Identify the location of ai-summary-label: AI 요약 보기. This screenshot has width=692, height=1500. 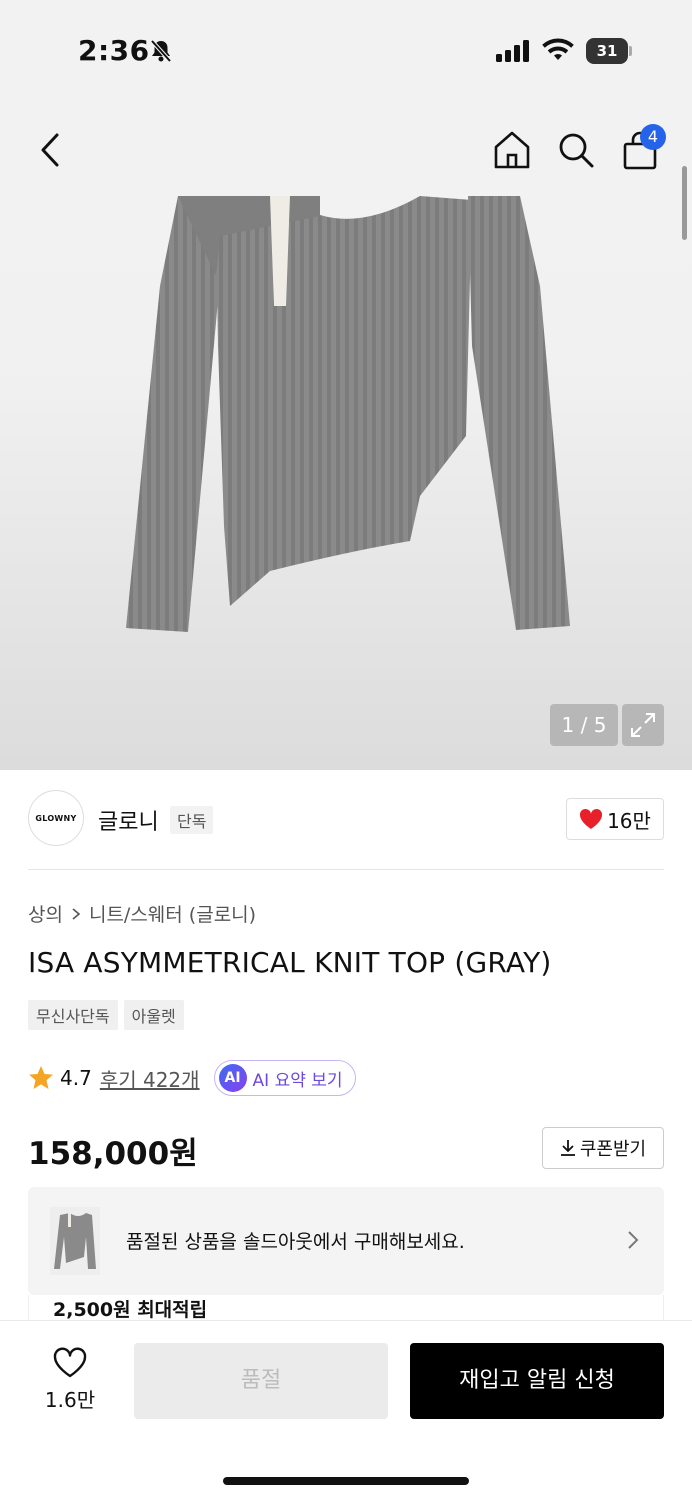
(297, 1080).